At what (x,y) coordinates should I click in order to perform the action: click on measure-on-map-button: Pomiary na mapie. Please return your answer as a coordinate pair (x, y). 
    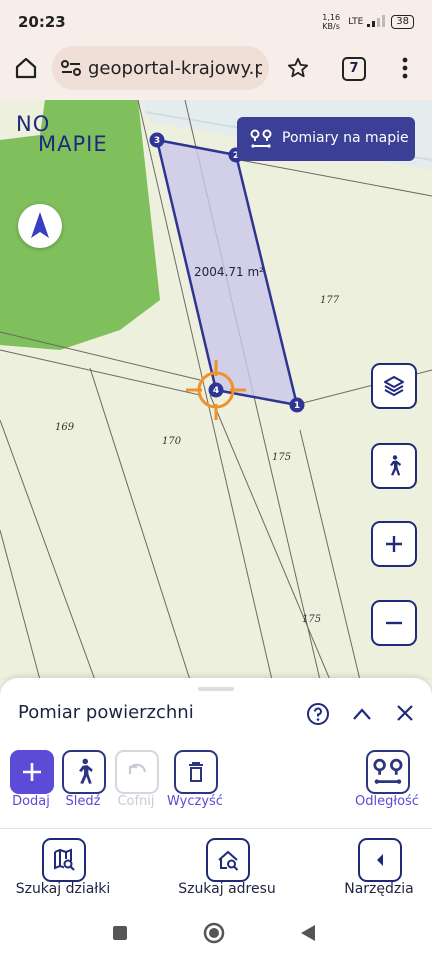
    Looking at the image, I should click on (326, 139).